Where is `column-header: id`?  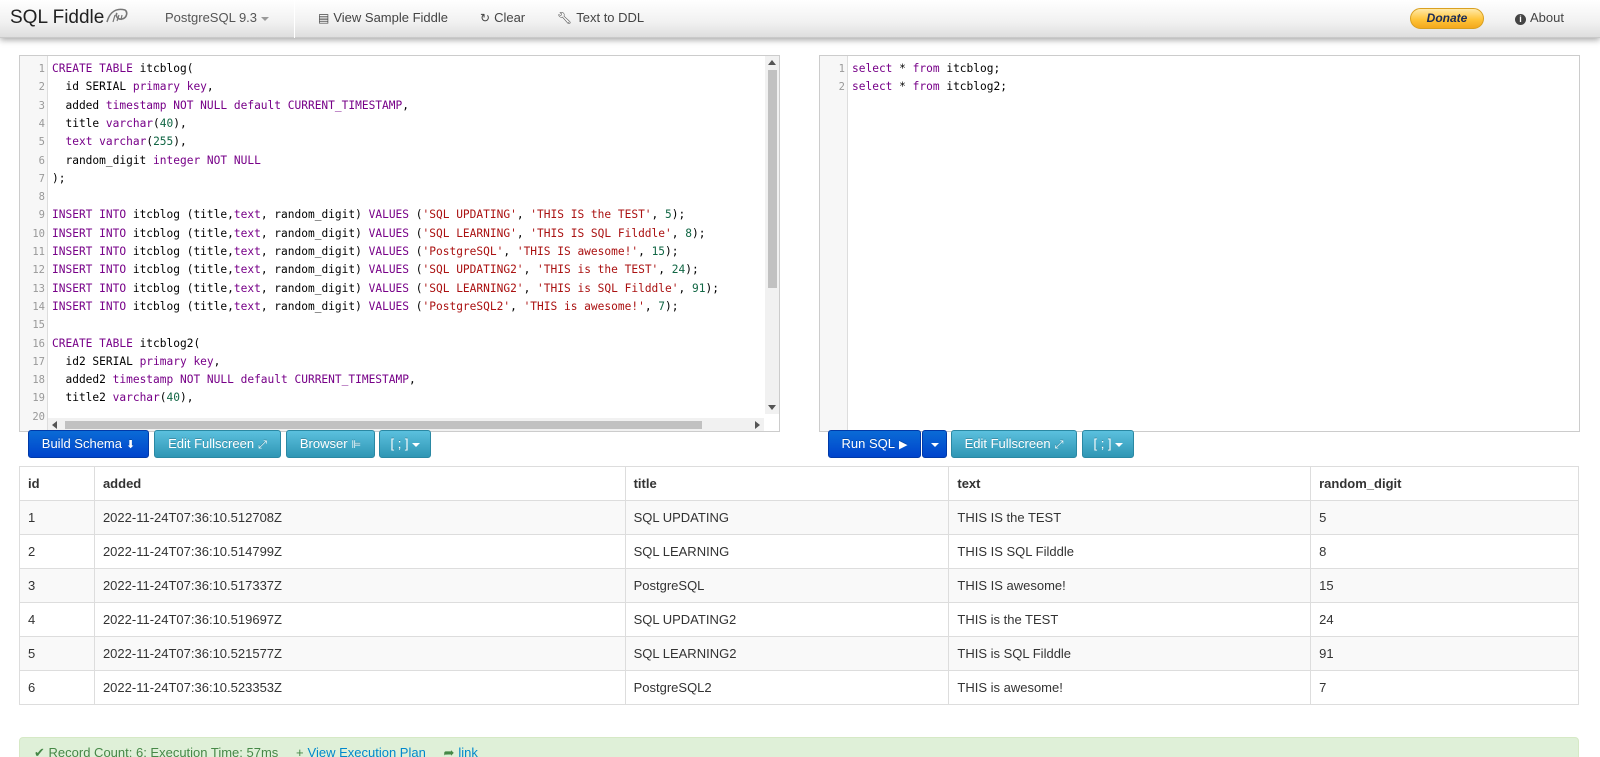
column-header: id is located at coordinates (57, 483).